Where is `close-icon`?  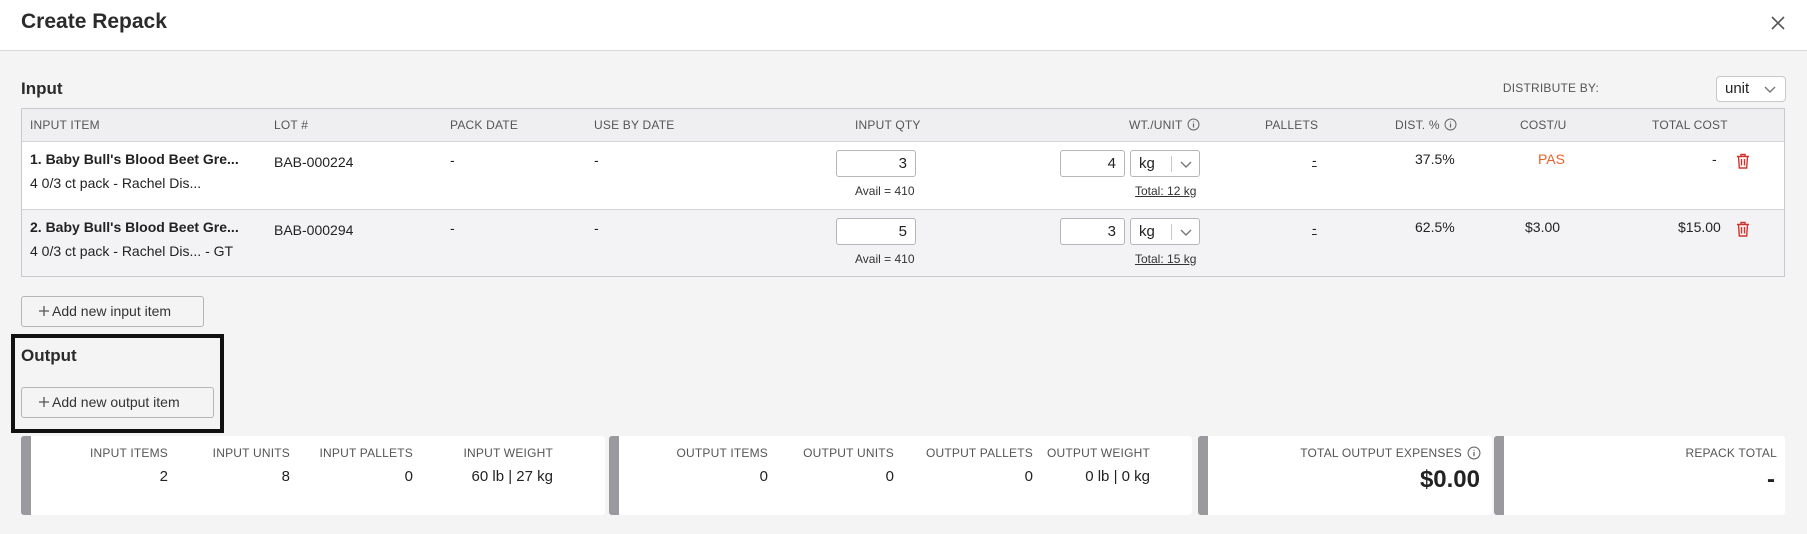
close-icon is located at coordinates (1778, 23).